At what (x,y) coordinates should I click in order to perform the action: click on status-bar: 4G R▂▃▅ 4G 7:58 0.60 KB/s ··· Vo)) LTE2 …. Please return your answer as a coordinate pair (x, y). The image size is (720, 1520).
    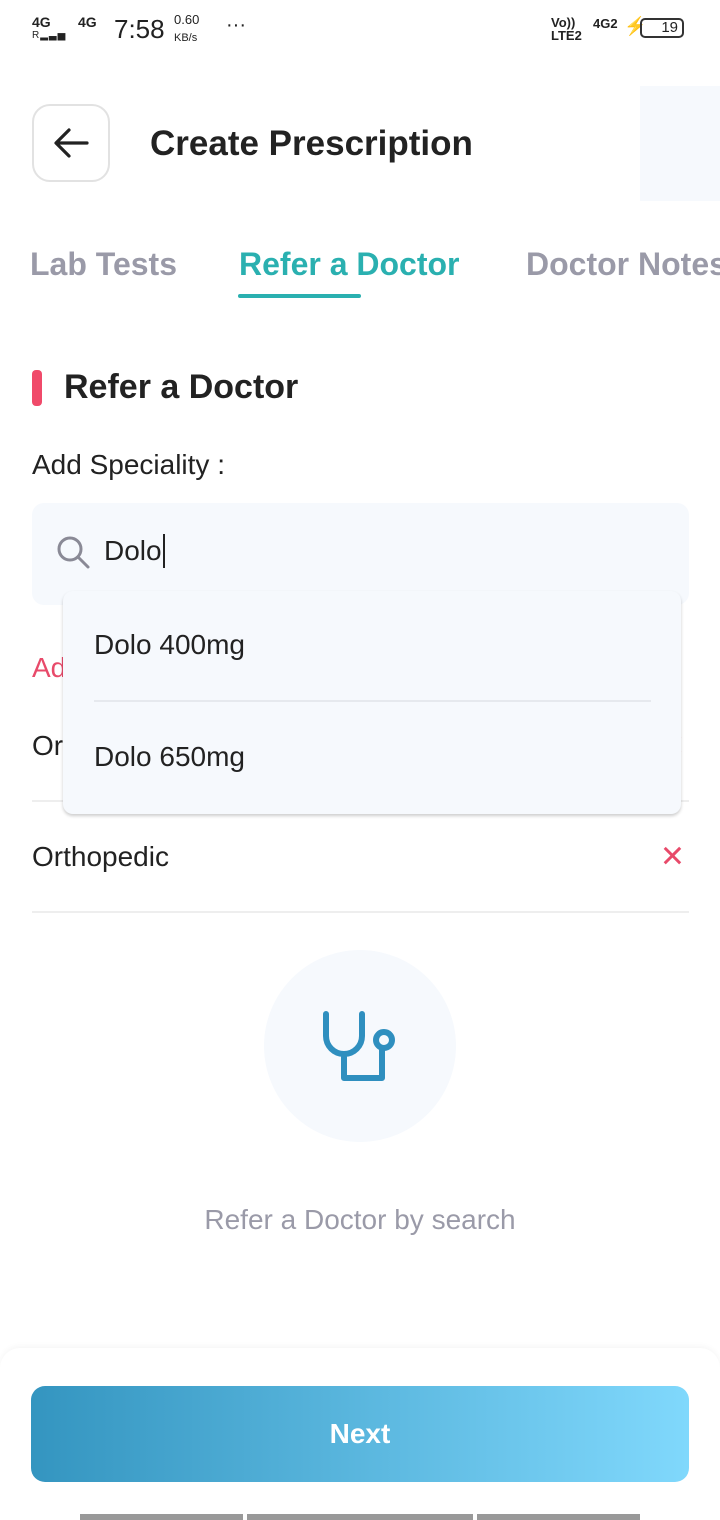
    Looking at the image, I should click on (360, 30).